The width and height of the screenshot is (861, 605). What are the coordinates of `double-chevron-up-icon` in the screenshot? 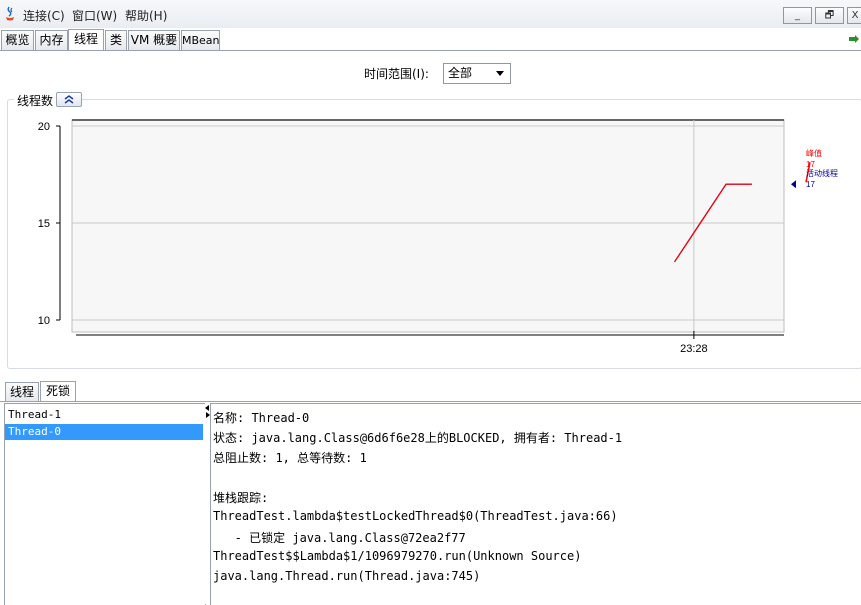 It's located at (69, 99).